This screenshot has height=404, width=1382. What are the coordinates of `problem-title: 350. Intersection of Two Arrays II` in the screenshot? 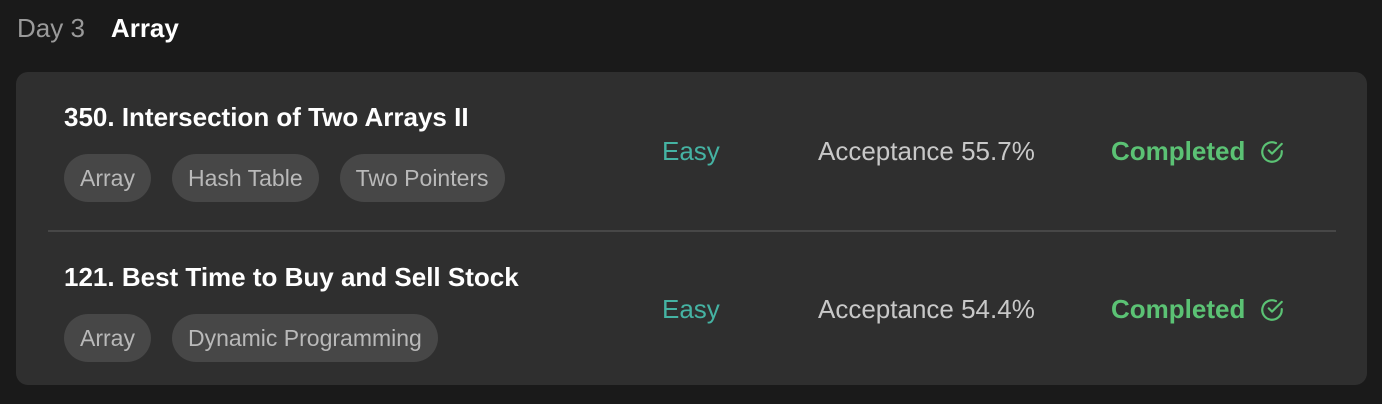 It's located at (266, 117).